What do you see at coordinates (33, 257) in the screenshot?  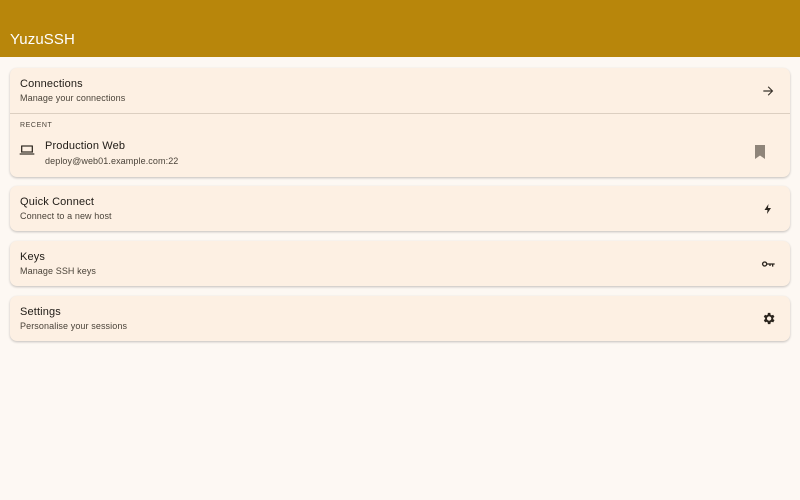 I see `keys-title: Keys` at bounding box center [33, 257].